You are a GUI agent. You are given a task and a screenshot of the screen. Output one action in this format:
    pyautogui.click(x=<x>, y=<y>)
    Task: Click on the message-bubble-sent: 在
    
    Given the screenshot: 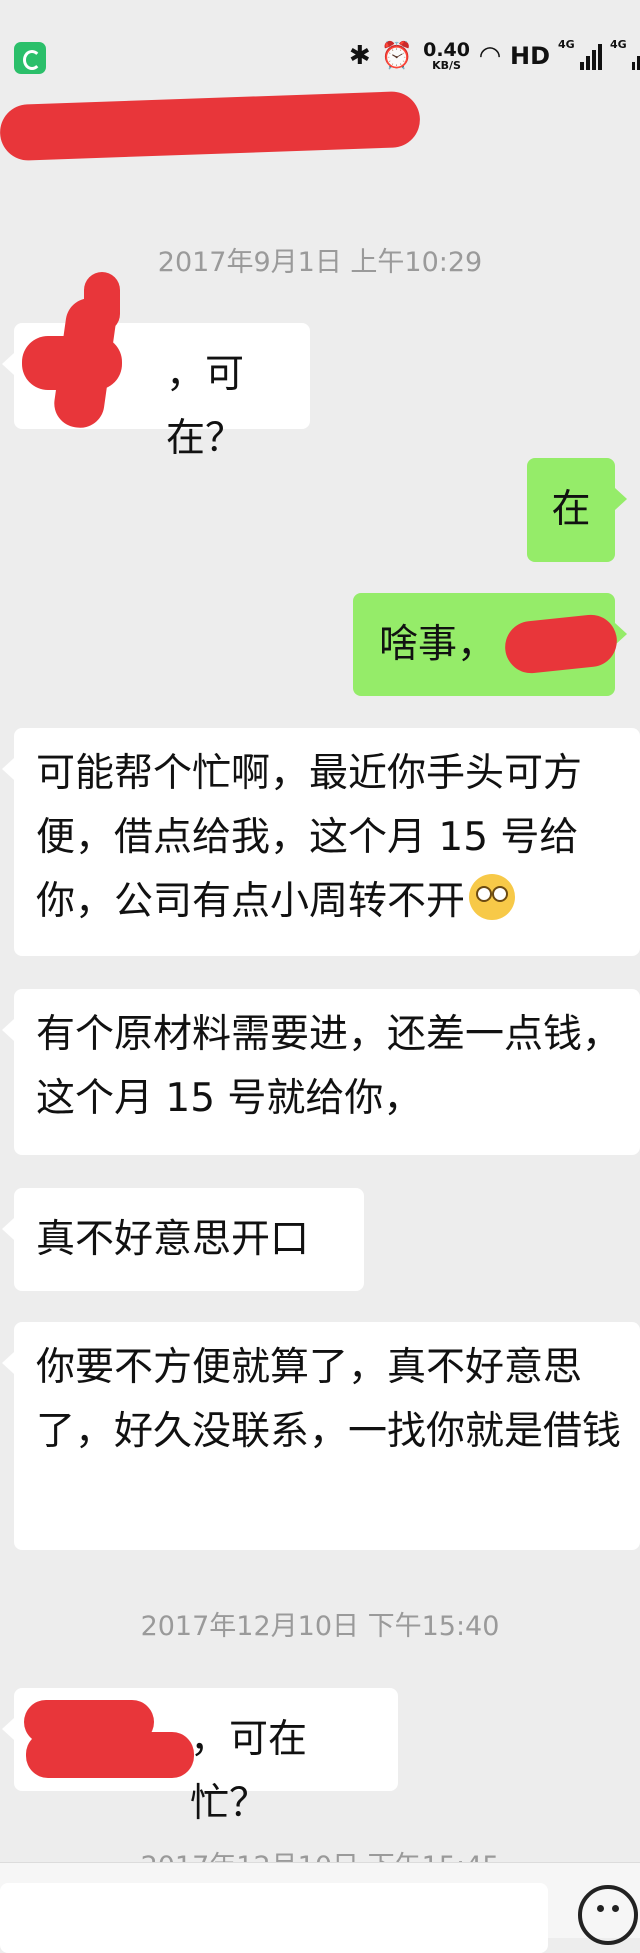 What is the action you would take?
    pyautogui.click(x=577, y=510)
    